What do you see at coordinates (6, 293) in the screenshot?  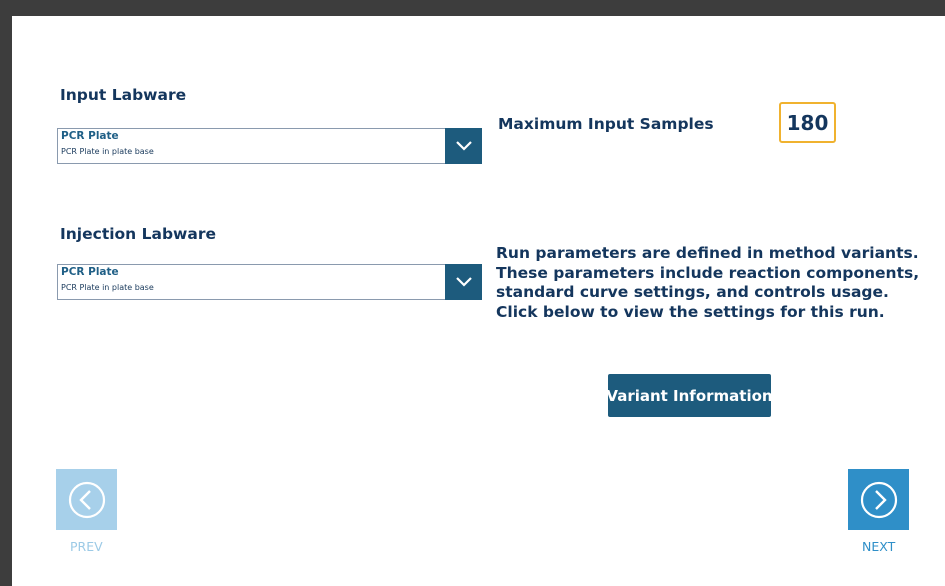 I see `window-frame-left` at bounding box center [6, 293].